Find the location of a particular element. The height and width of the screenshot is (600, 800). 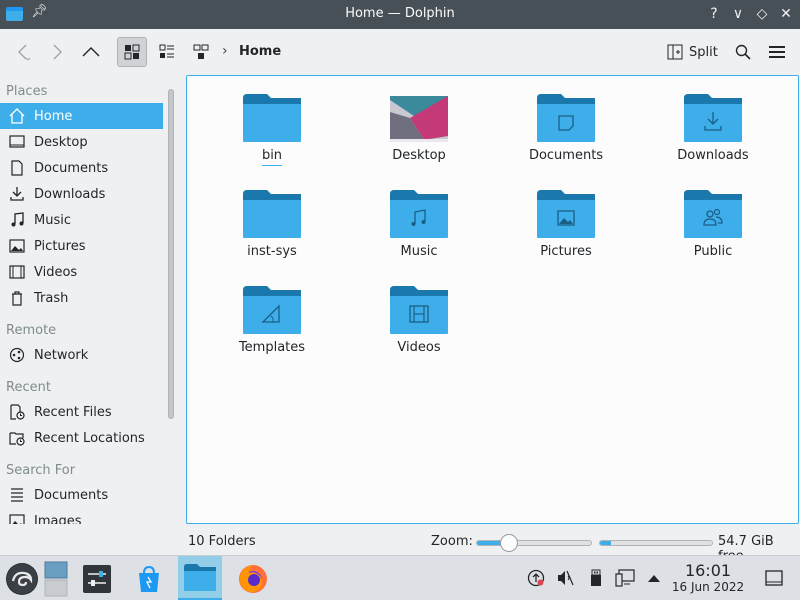

icons-view-button is located at coordinates (132, 52).